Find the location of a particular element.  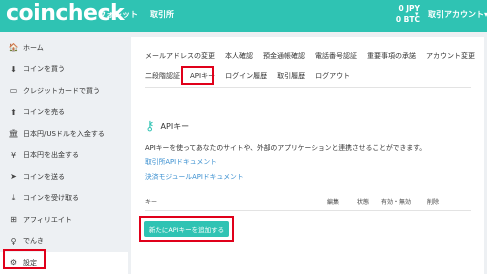

sidebar-item-buy-coins: ⬇ コインを買う is located at coordinates (64, 70).